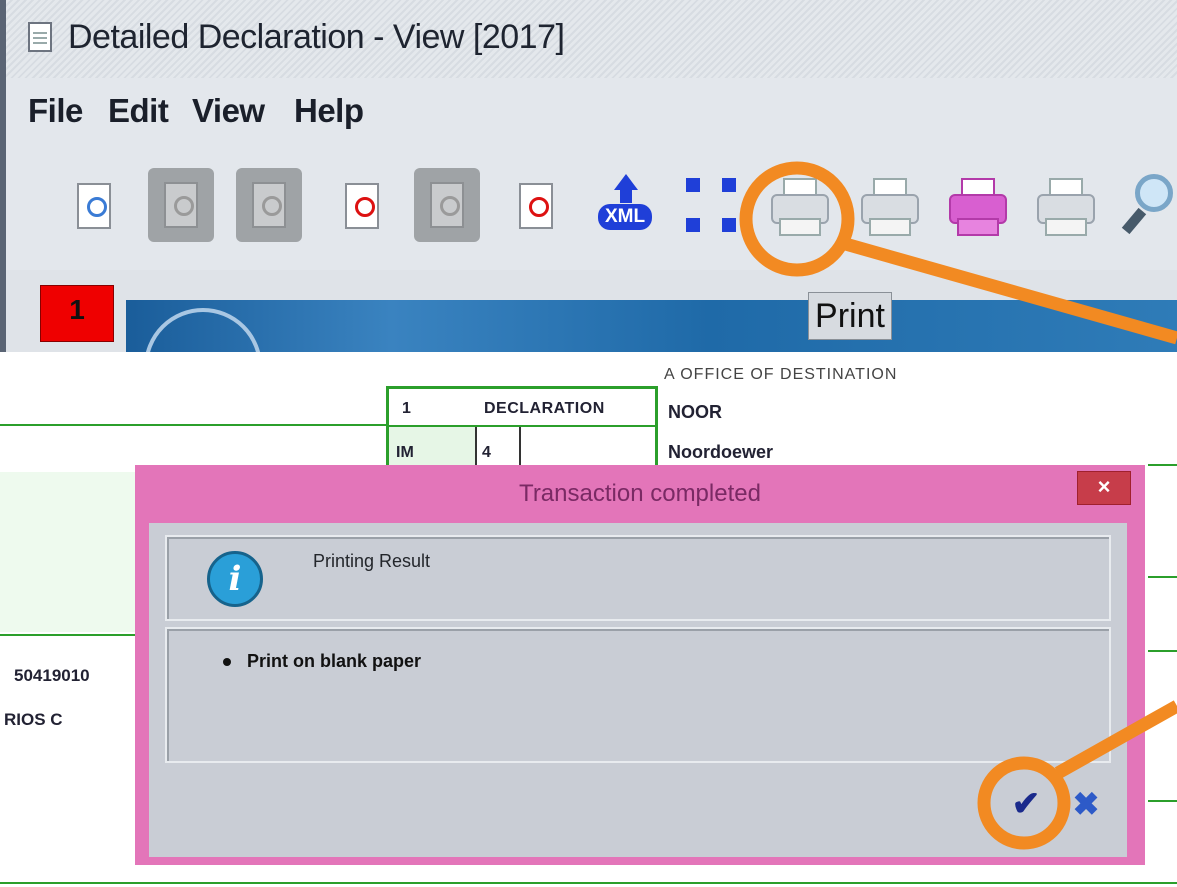 The width and height of the screenshot is (1177, 887). Describe the element at coordinates (1104, 488) in the screenshot. I see `dialog-close-button: ×` at that location.